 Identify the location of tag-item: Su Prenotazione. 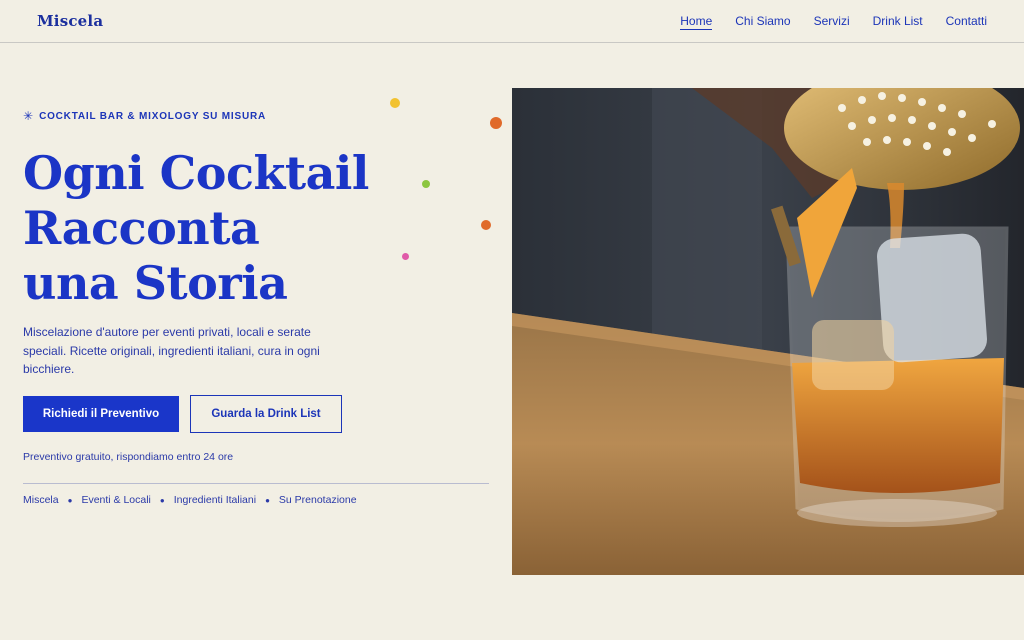
(317, 500).